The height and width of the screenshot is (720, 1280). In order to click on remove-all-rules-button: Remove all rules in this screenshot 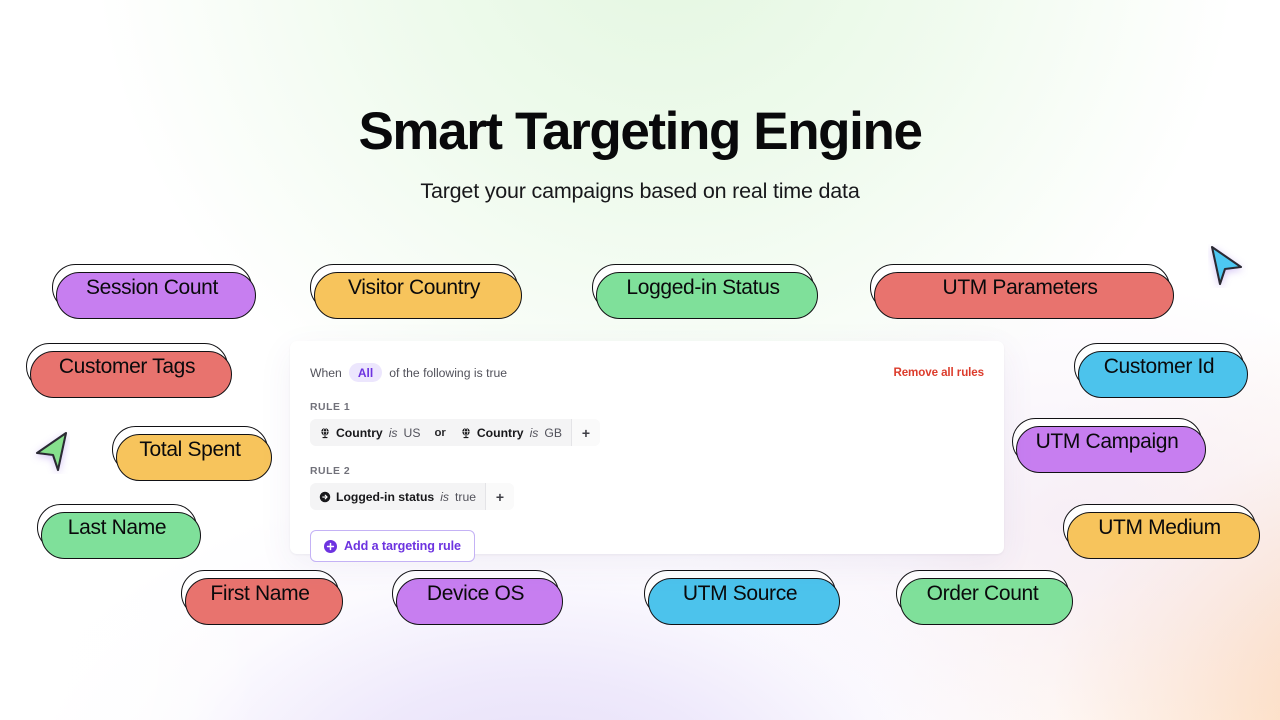, I will do `click(938, 372)`.